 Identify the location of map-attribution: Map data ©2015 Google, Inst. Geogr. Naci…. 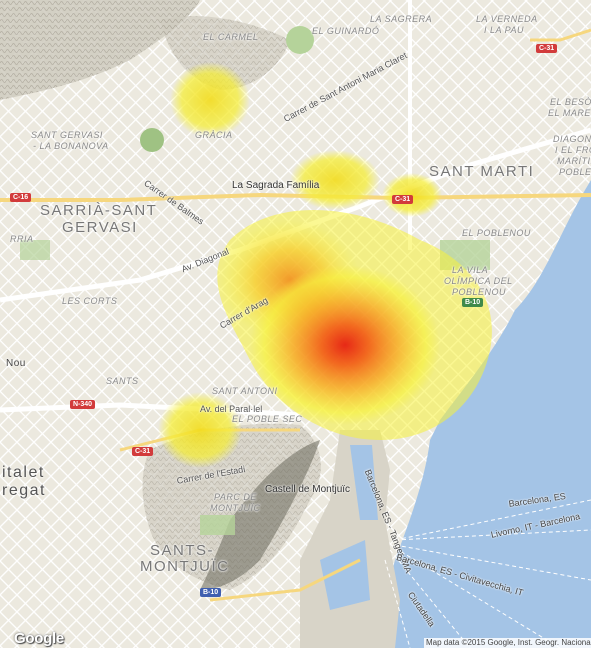
(507, 643).